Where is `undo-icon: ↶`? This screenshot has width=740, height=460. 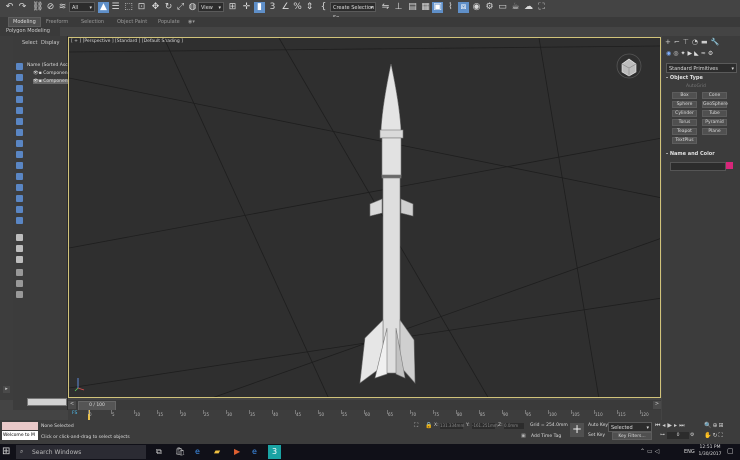
undo-icon: ↶ is located at coordinates (9, 7).